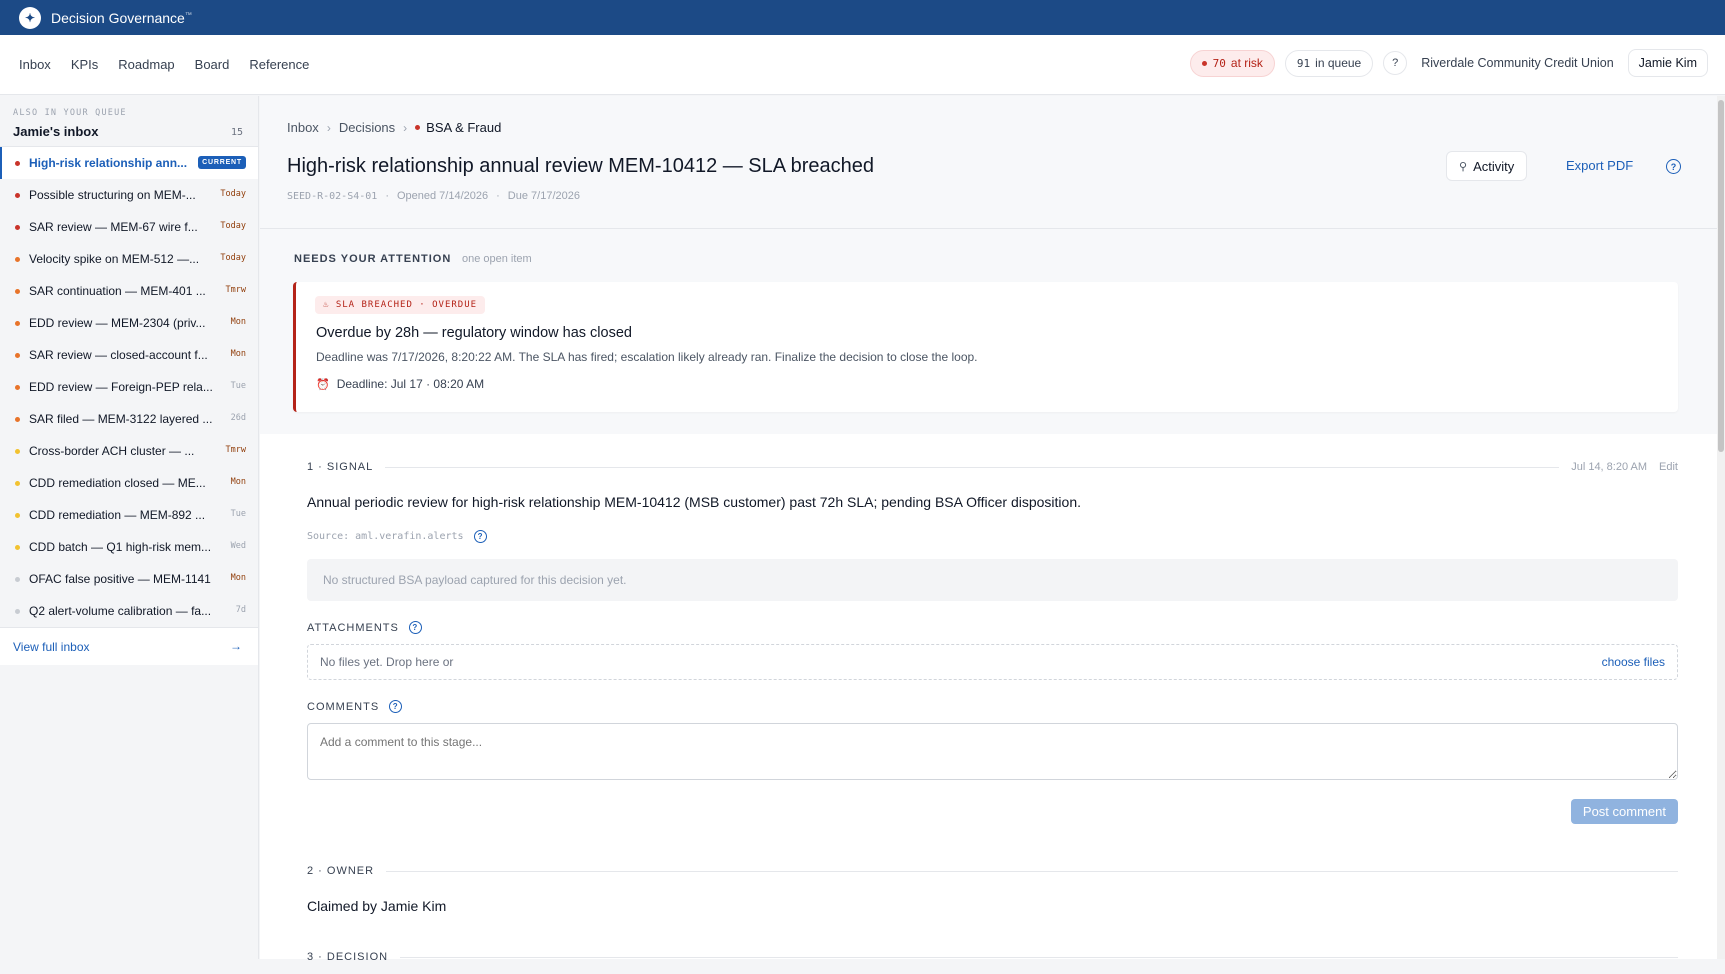  Describe the element at coordinates (377, 906) in the screenshot. I see `owner-text: Claimed by Jamie Kim` at that location.